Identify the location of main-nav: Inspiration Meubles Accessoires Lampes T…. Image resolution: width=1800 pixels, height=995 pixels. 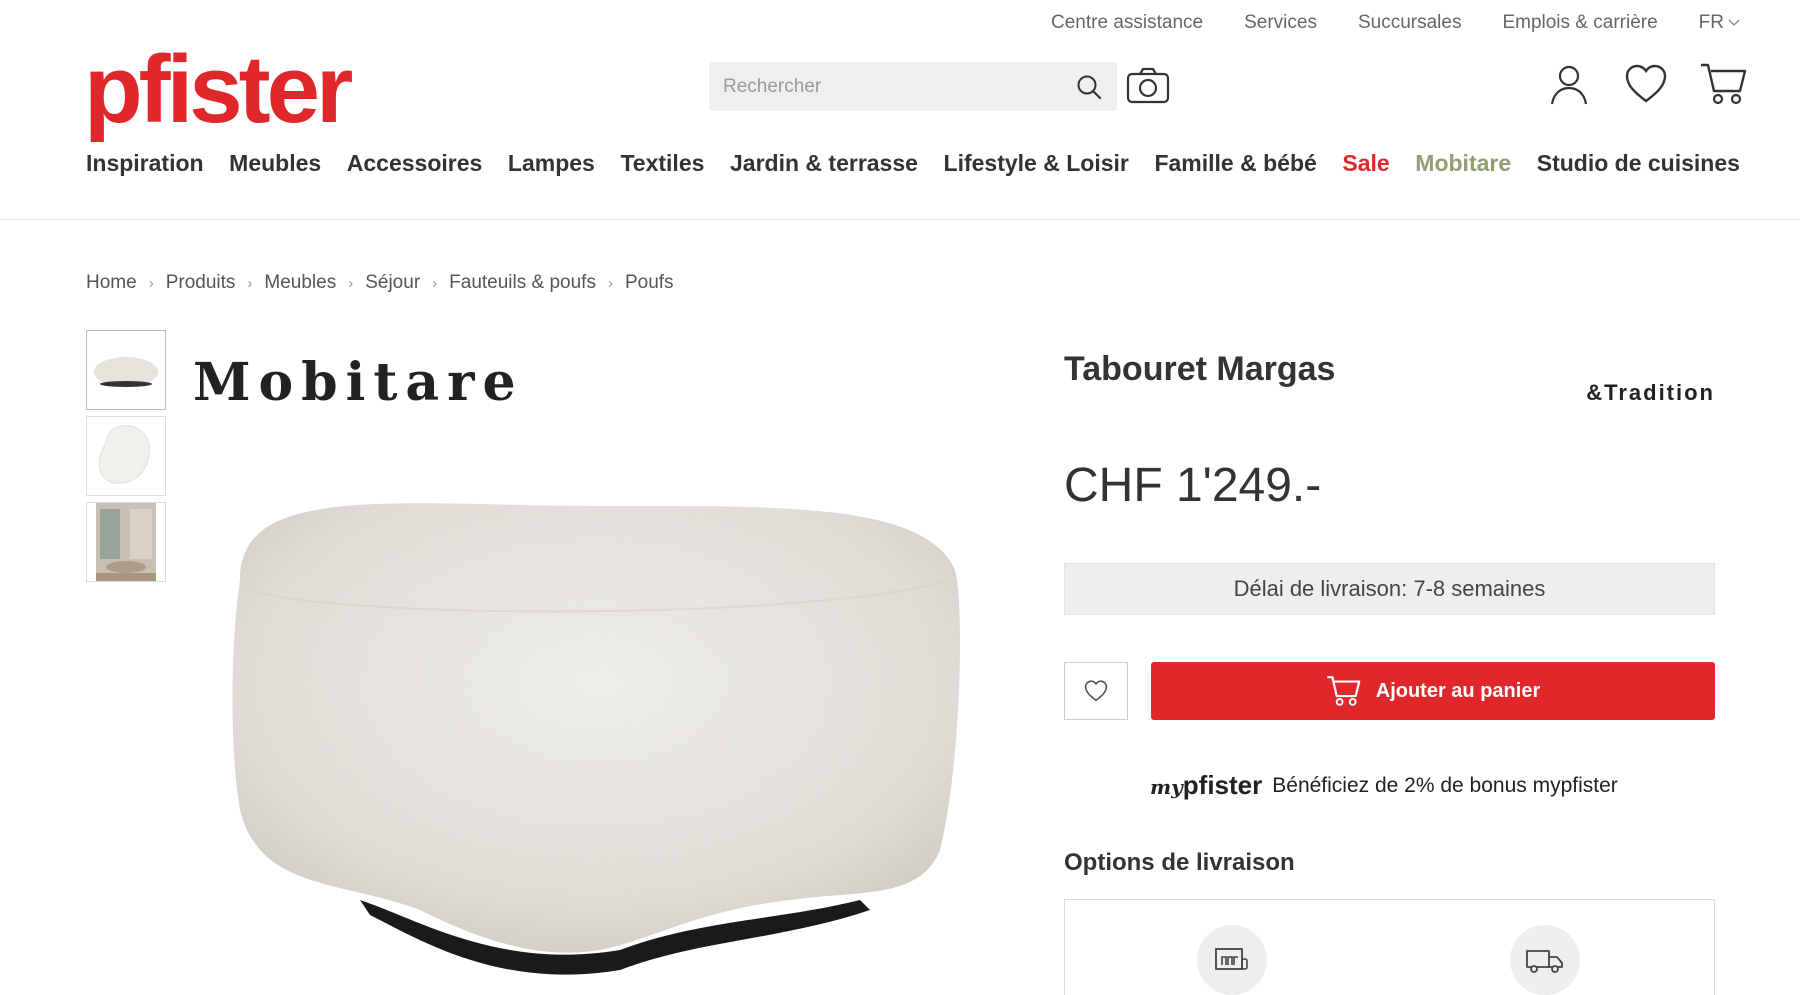
(913, 163).